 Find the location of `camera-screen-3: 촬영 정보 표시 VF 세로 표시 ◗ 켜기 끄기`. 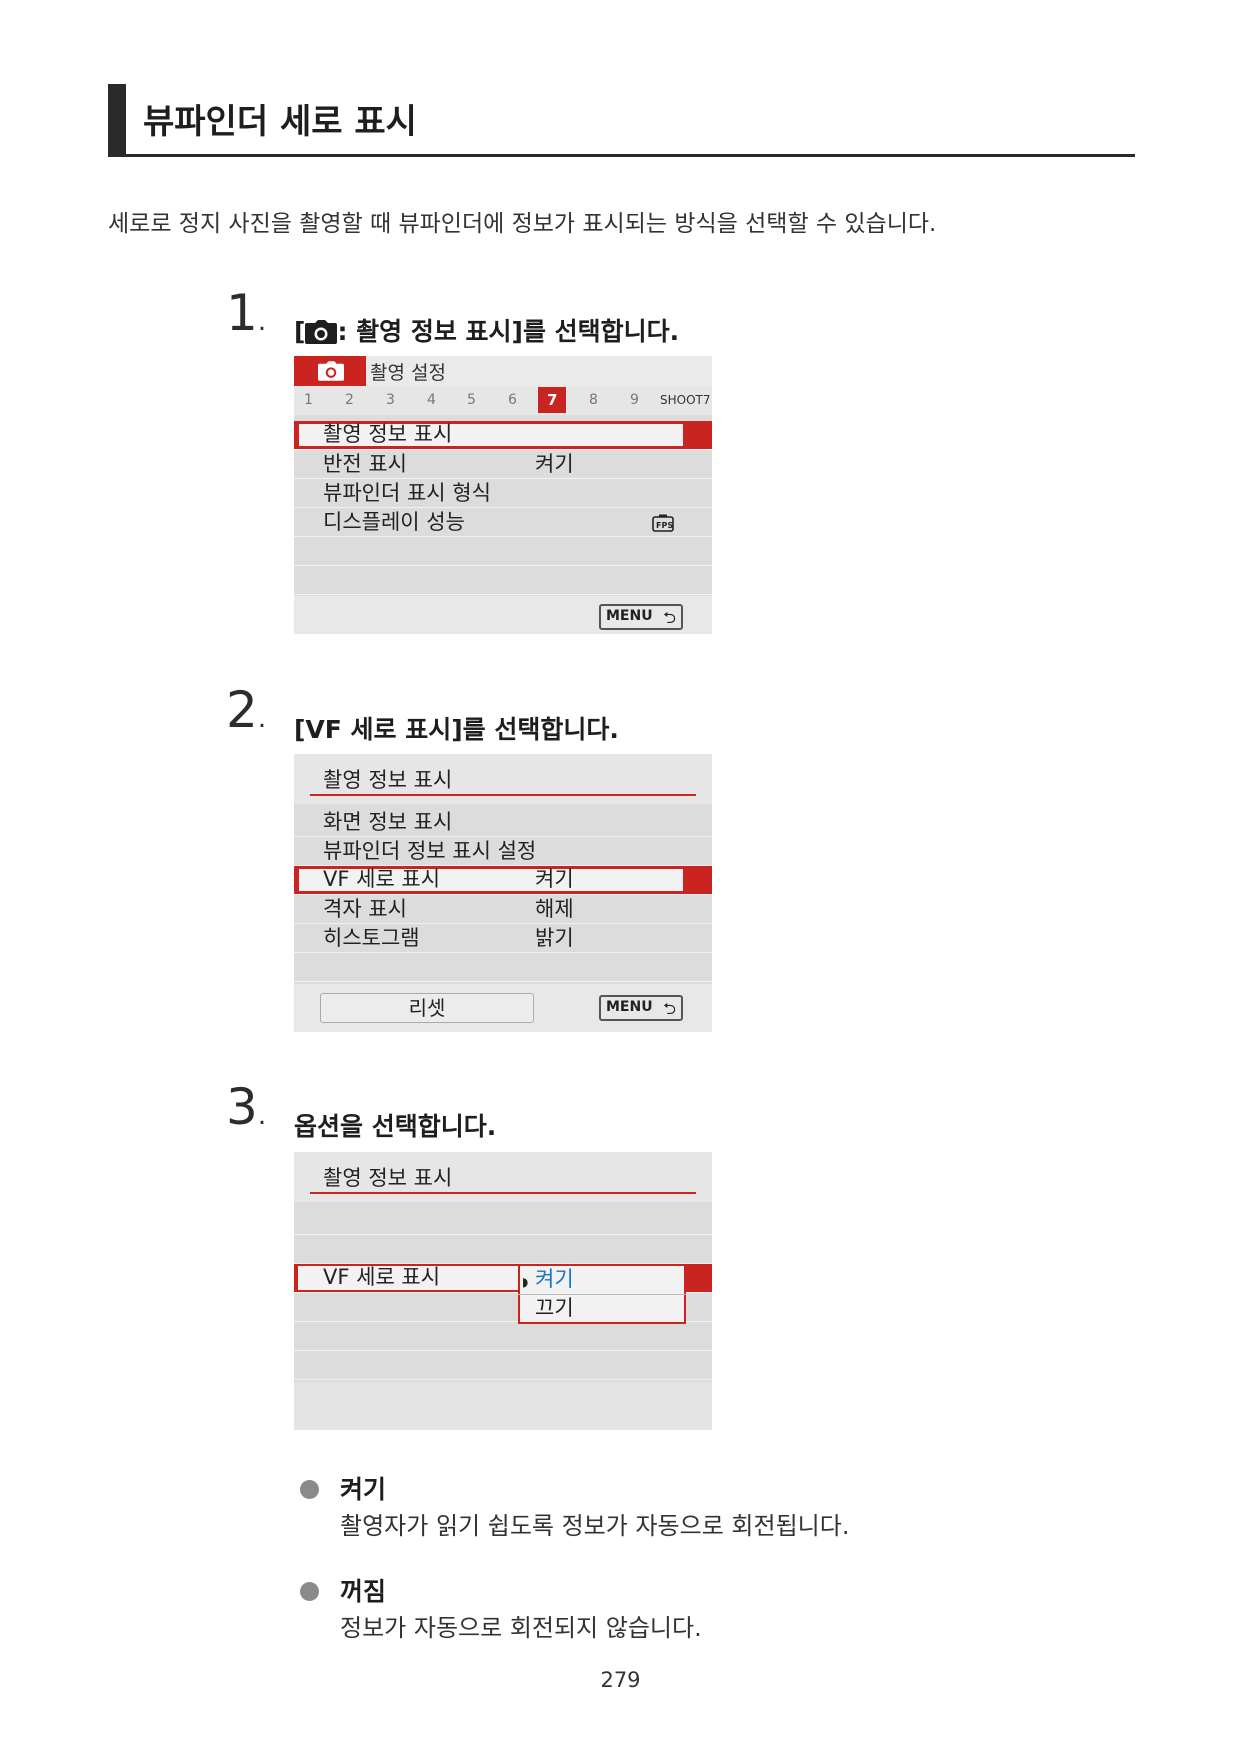

camera-screen-3: 촬영 정보 표시 VF 세로 표시 ◗ 켜기 끄기 is located at coordinates (503, 1291).